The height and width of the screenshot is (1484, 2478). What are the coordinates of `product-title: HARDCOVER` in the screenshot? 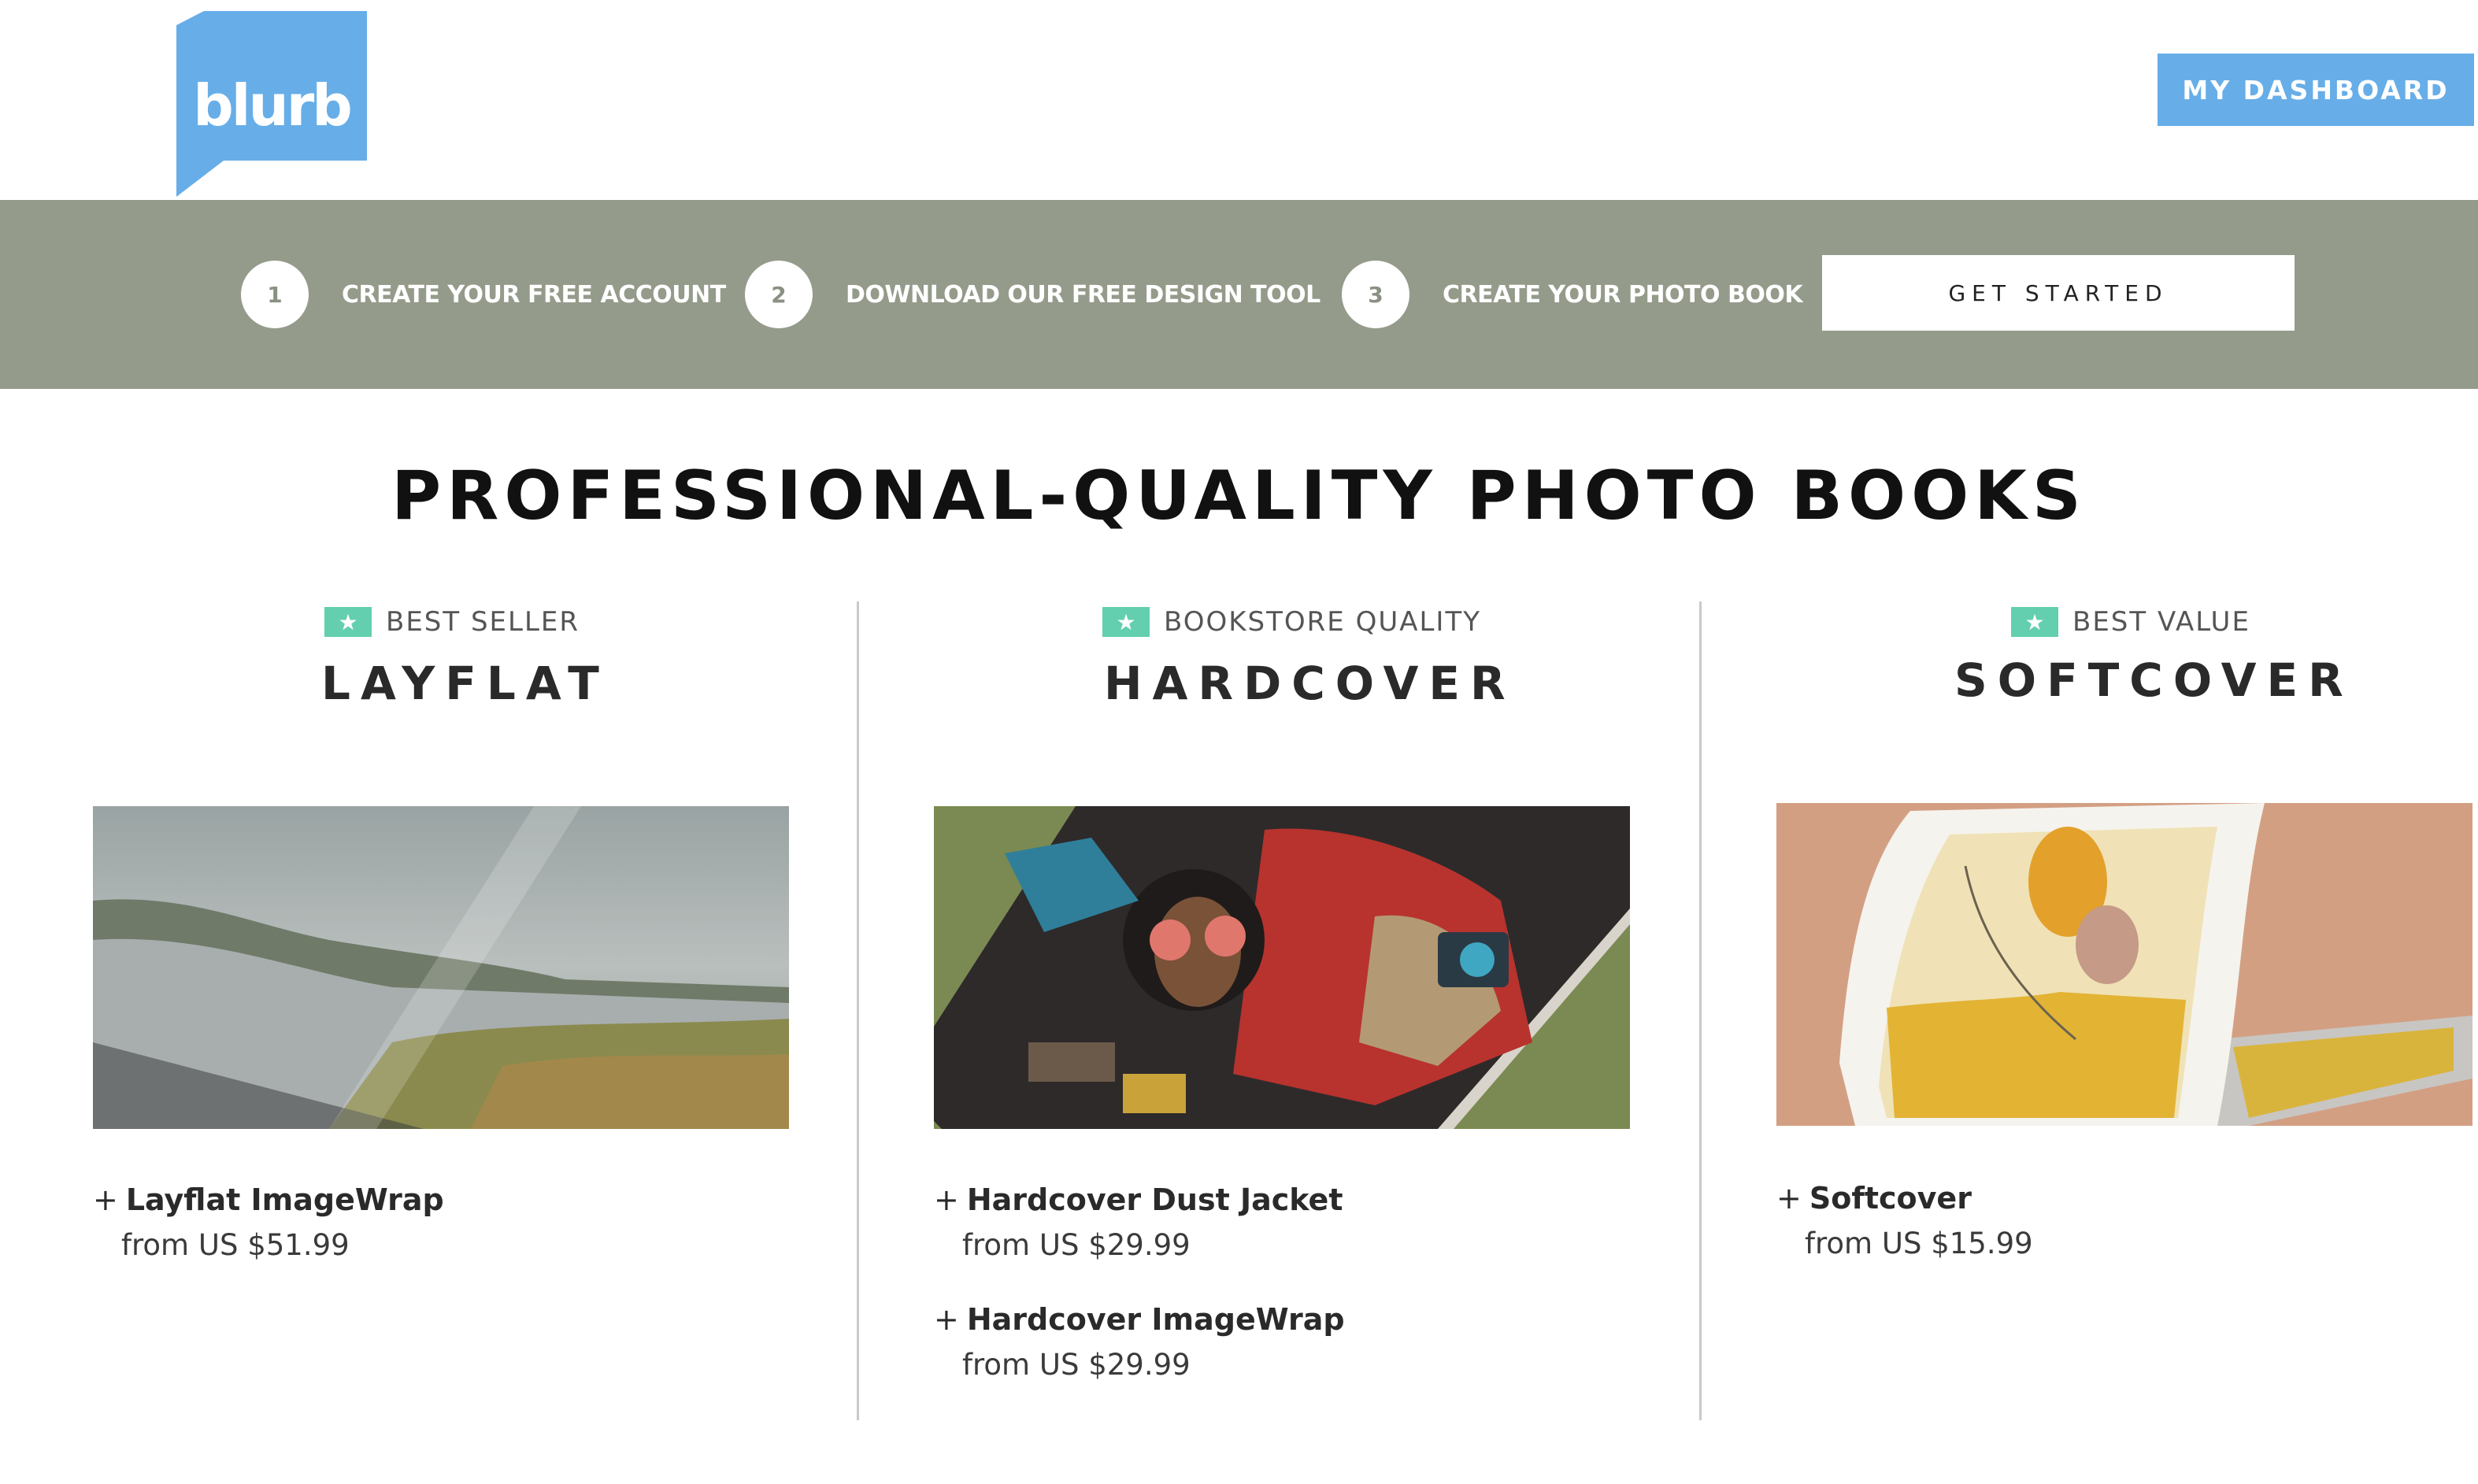 It's located at (1310, 684).